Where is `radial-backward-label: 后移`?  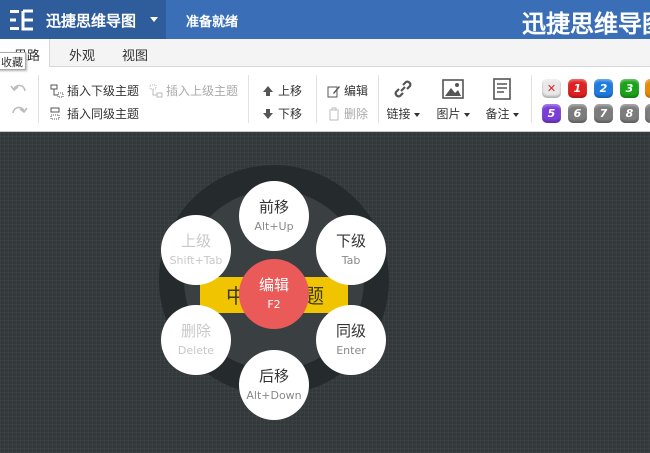 radial-backward-label: 后移 is located at coordinates (273, 376).